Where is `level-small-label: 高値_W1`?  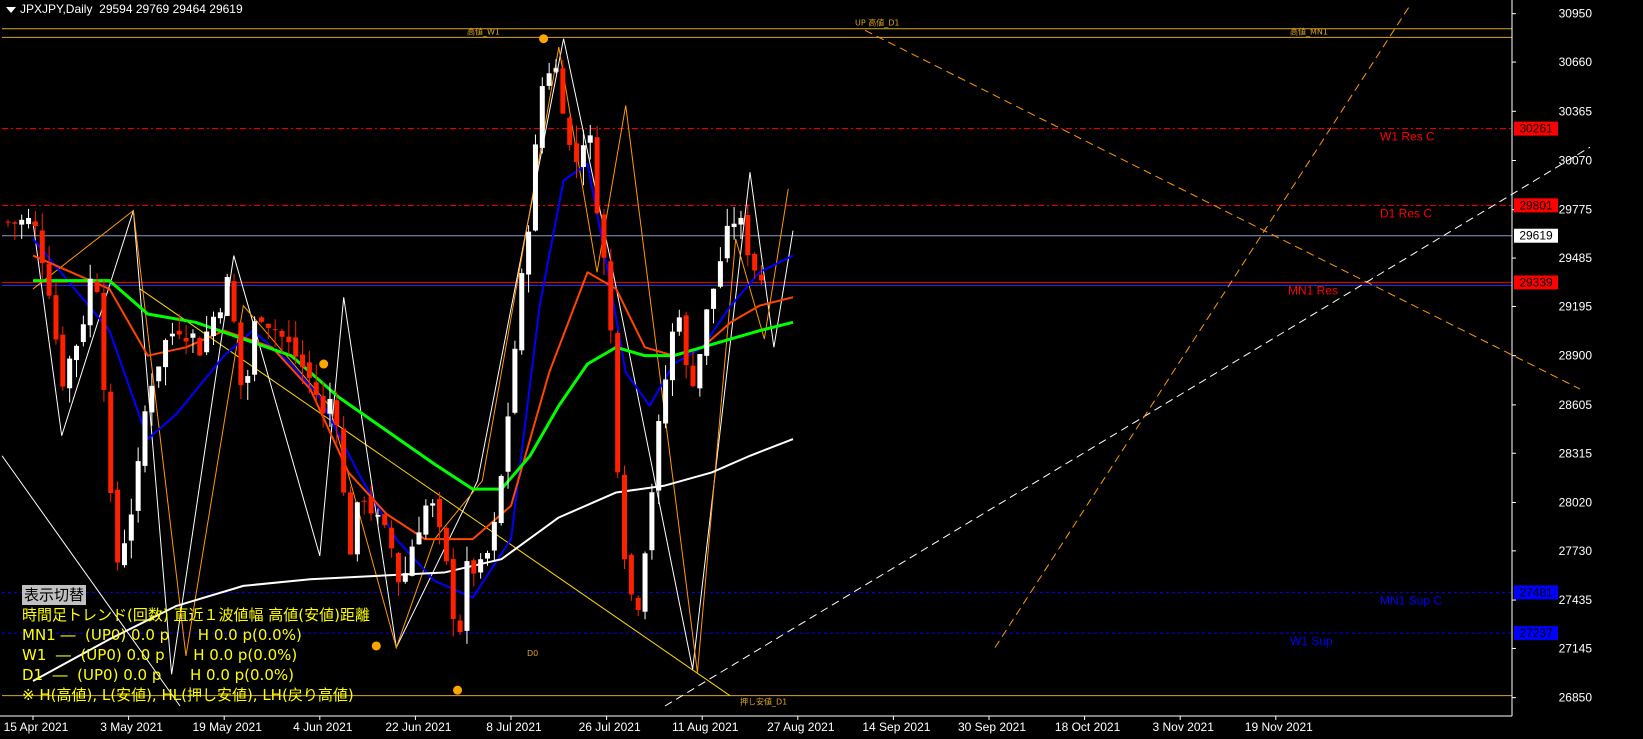 level-small-label: 高値_W1 is located at coordinates (483, 31).